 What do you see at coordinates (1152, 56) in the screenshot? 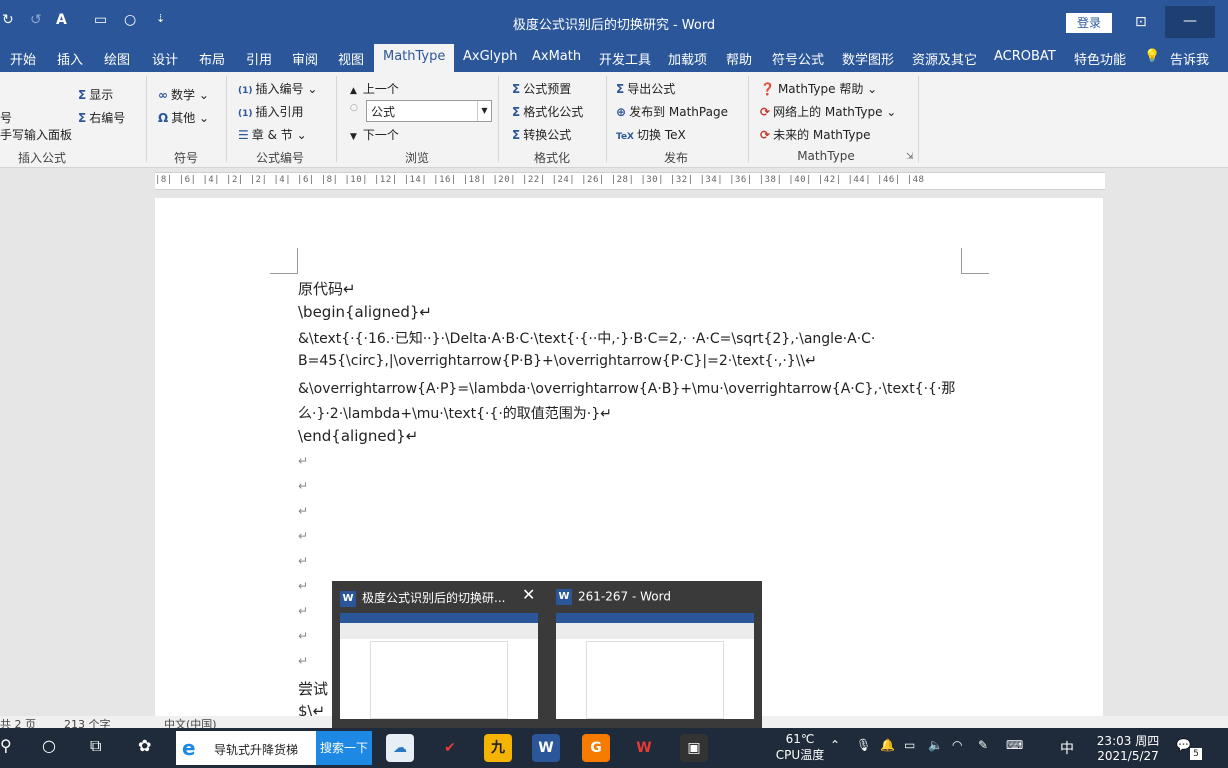
I see `lightbulb-icon: 💡` at bounding box center [1152, 56].